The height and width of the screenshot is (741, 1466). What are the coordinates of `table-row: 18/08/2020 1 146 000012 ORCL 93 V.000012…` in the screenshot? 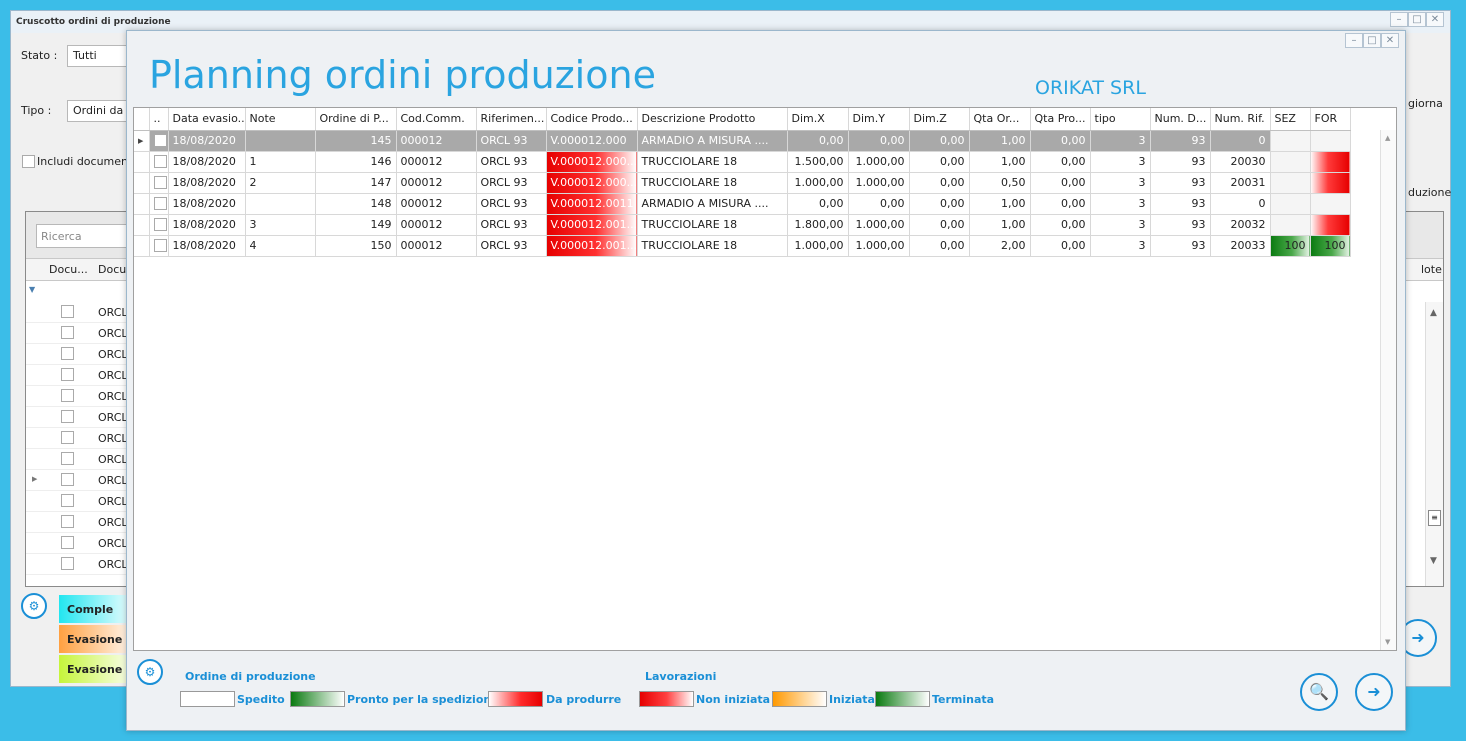 It's located at (742, 162).